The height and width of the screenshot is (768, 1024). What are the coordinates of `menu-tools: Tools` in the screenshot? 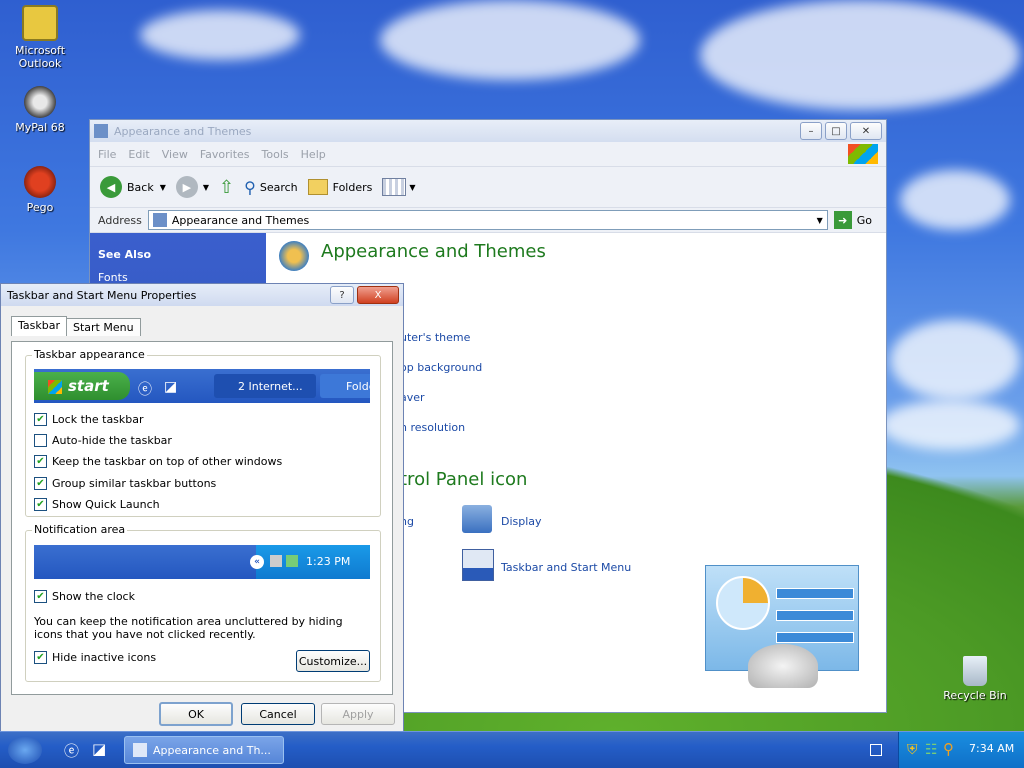 It's located at (275, 154).